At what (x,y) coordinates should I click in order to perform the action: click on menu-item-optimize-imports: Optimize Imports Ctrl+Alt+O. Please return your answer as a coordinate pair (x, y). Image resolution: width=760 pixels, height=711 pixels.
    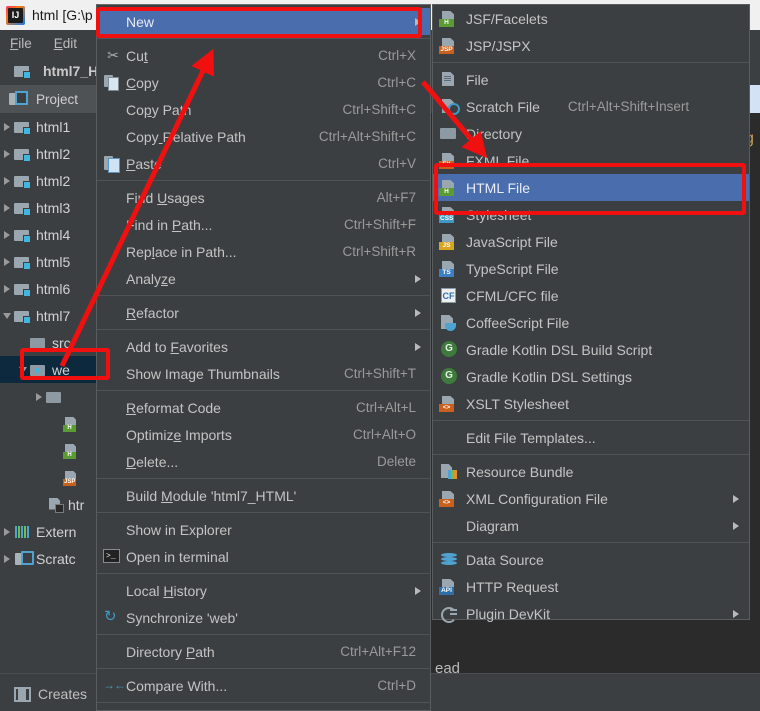
    Looking at the image, I should click on (263, 434).